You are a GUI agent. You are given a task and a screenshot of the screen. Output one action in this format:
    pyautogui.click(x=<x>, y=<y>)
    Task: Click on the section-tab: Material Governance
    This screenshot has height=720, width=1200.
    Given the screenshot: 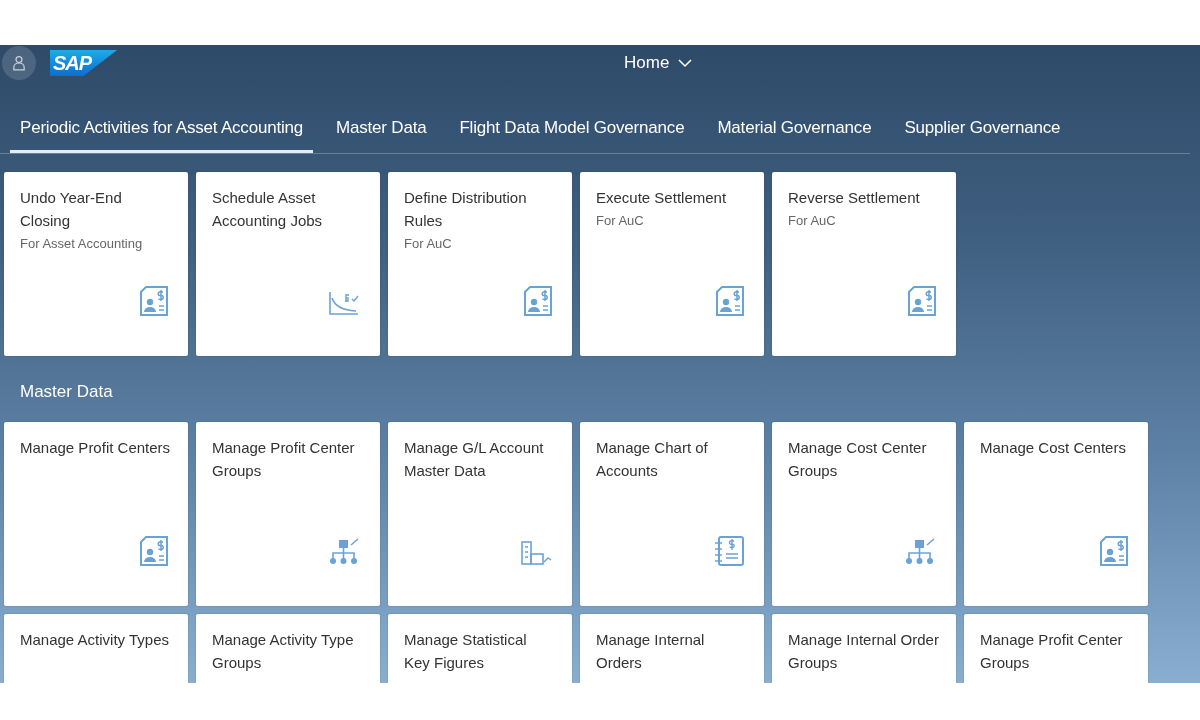 What is the action you would take?
    pyautogui.click(x=794, y=132)
    